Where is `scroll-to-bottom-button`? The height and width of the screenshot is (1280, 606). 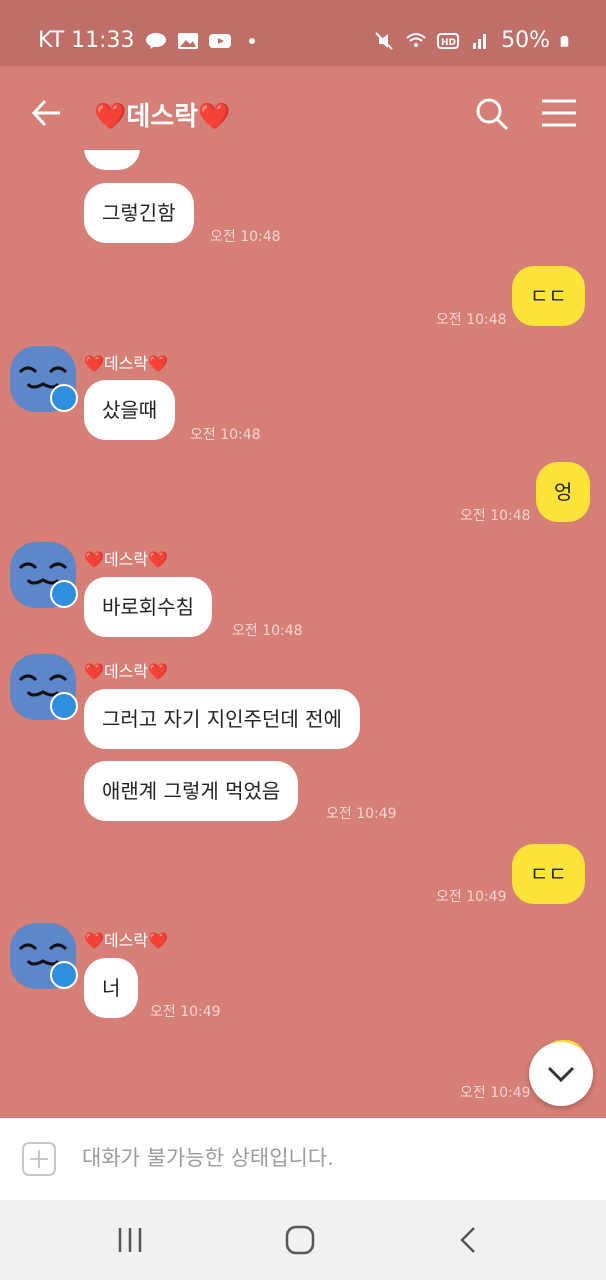
scroll-to-bottom-button is located at coordinates (561, 1074).